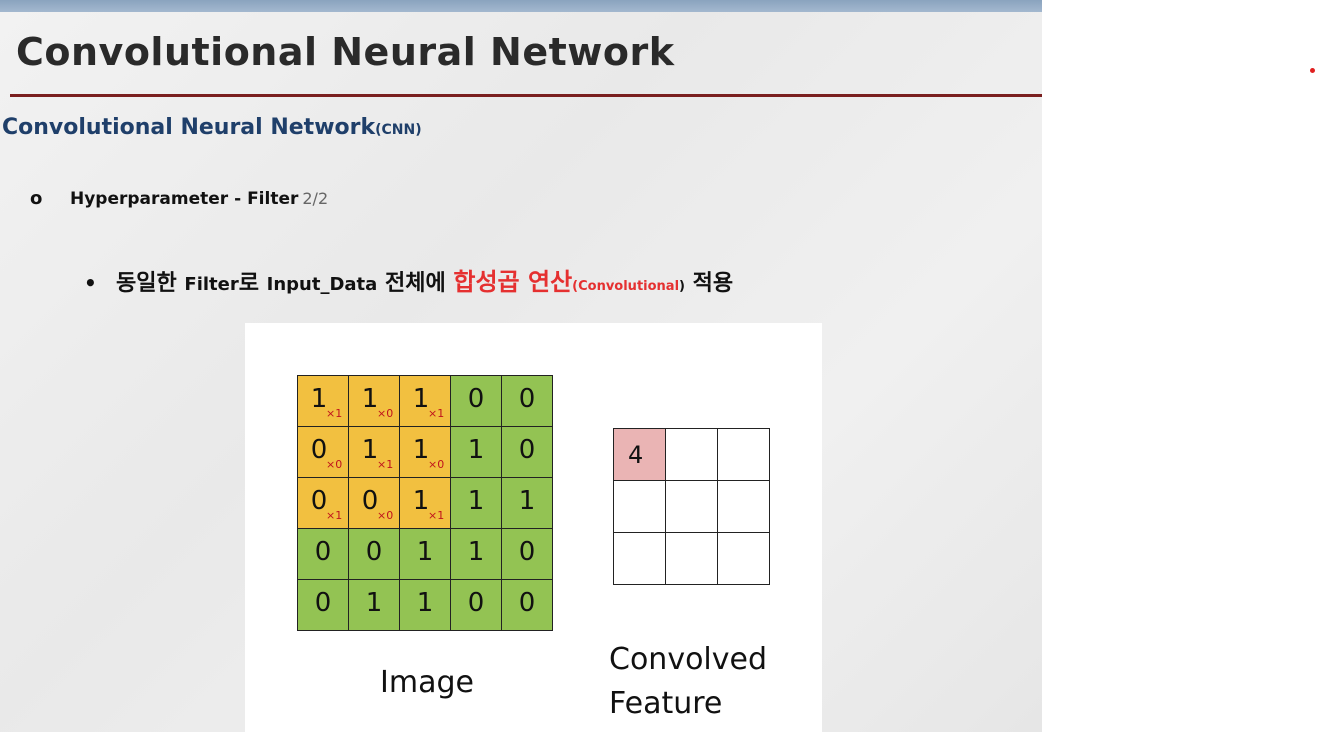 Image resolution: width=1319 pixels, height=732 pixels. I want to click on image-matrix-row: 0 ×1 0 ×0 1 ×1 1 1, so click(425, 503).